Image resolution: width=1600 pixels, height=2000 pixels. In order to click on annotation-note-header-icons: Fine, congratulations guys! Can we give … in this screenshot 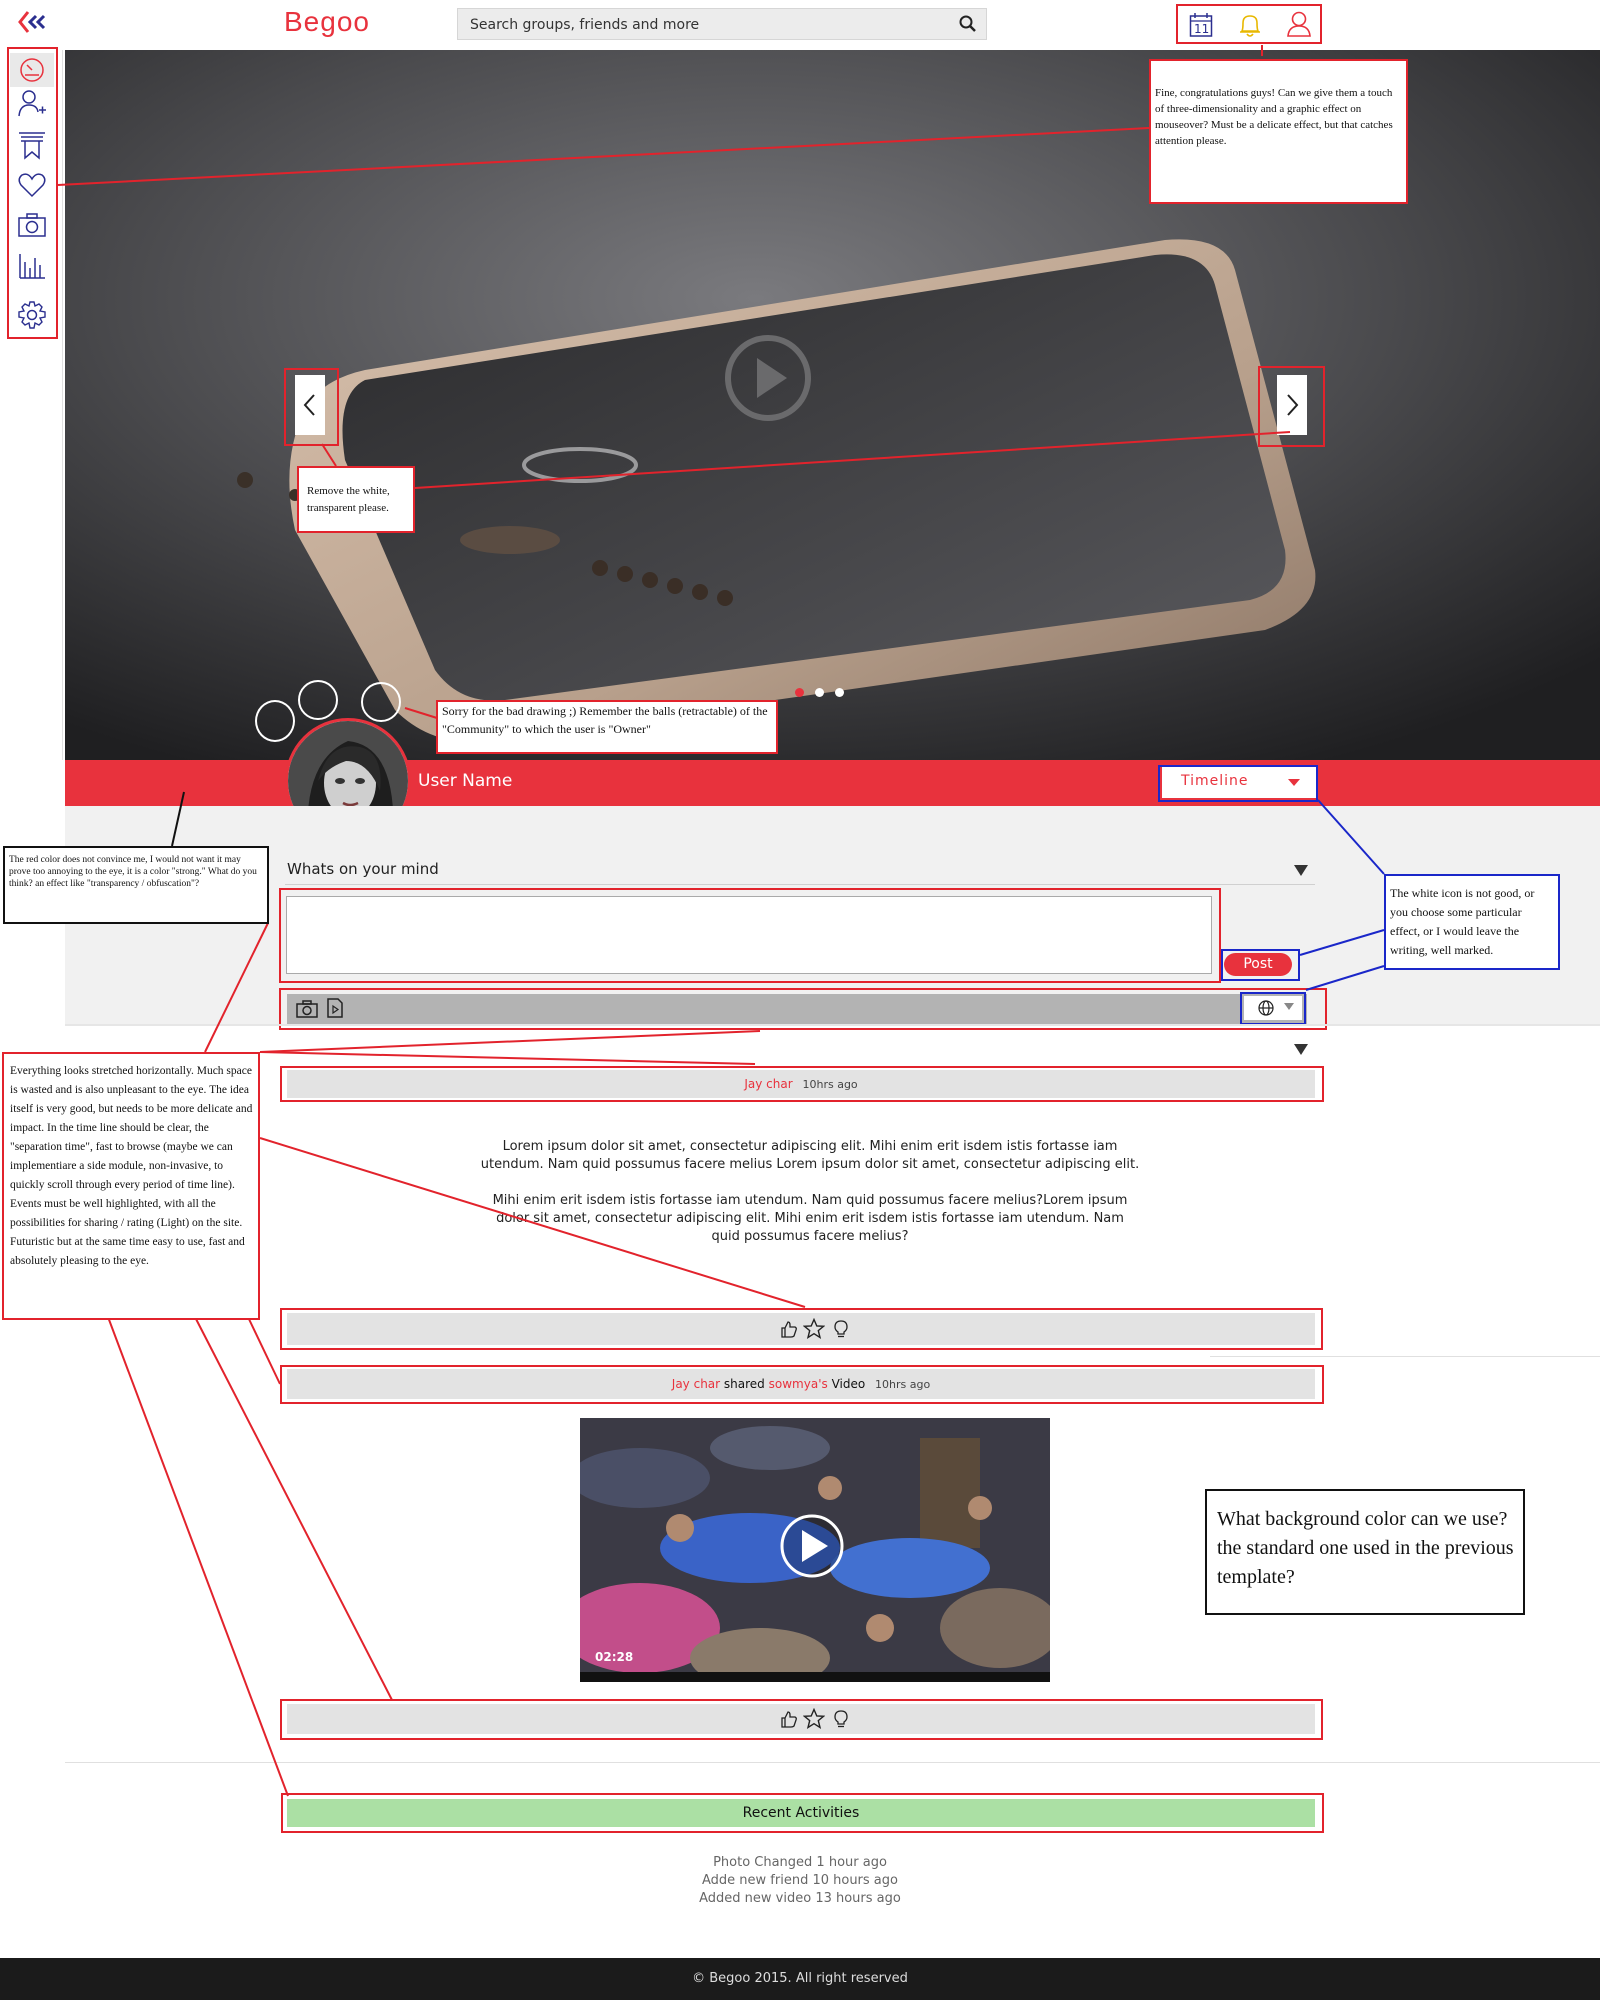, I will do `click(1278, 131)`.